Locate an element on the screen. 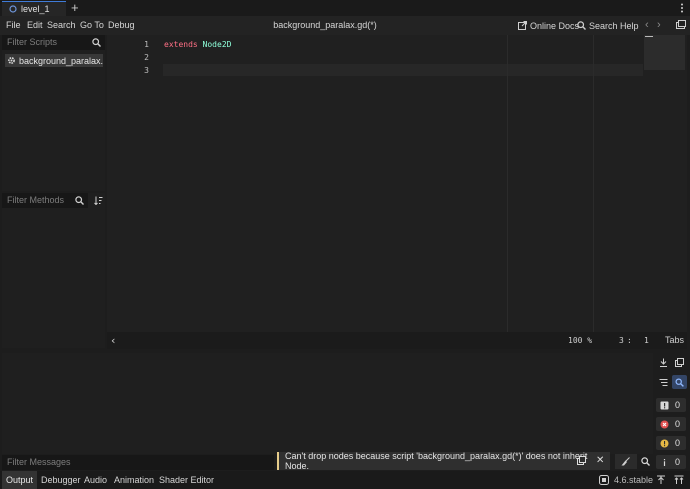 This screenshot has height=489, width=690. line-number: 2 is located at coordinates (146, 57).